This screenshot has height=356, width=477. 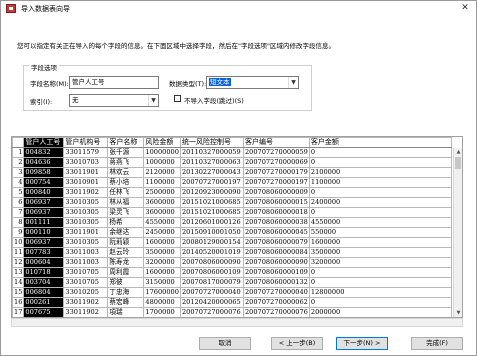 What do you see at coordinates (75, 100) in the screenshot?
I see `index-value: 无` at bounding box center [75, 100].